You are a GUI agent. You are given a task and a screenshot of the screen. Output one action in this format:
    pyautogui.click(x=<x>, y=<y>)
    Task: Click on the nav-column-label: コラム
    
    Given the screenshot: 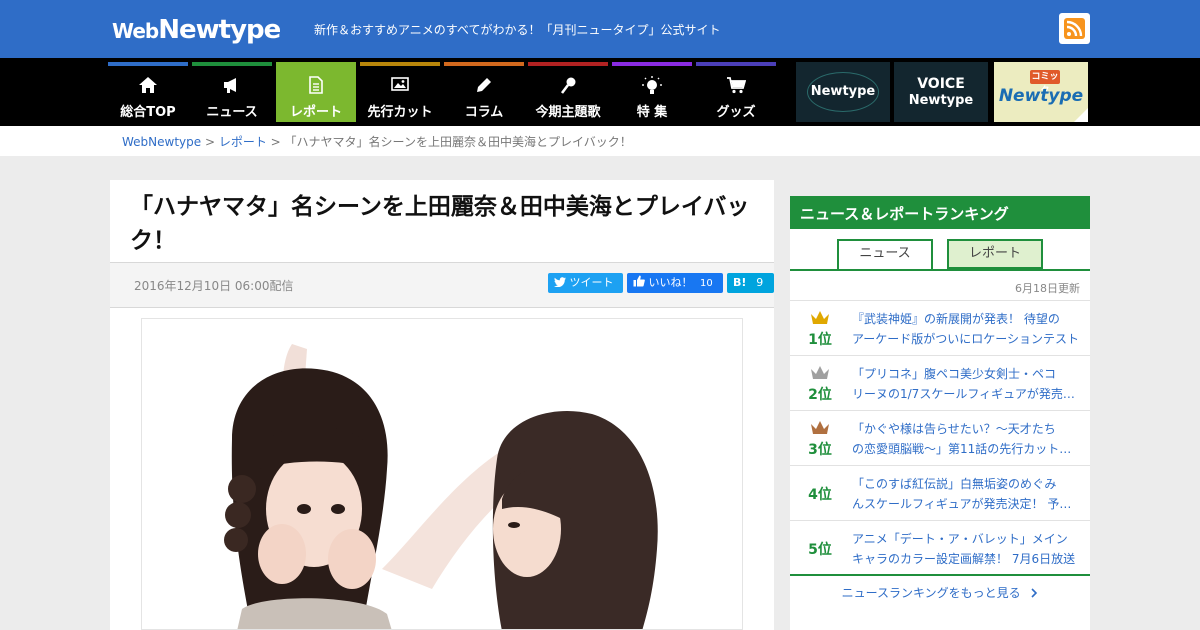 What is the action you would take?
    pyautogui.click(x=484, y=112)
    